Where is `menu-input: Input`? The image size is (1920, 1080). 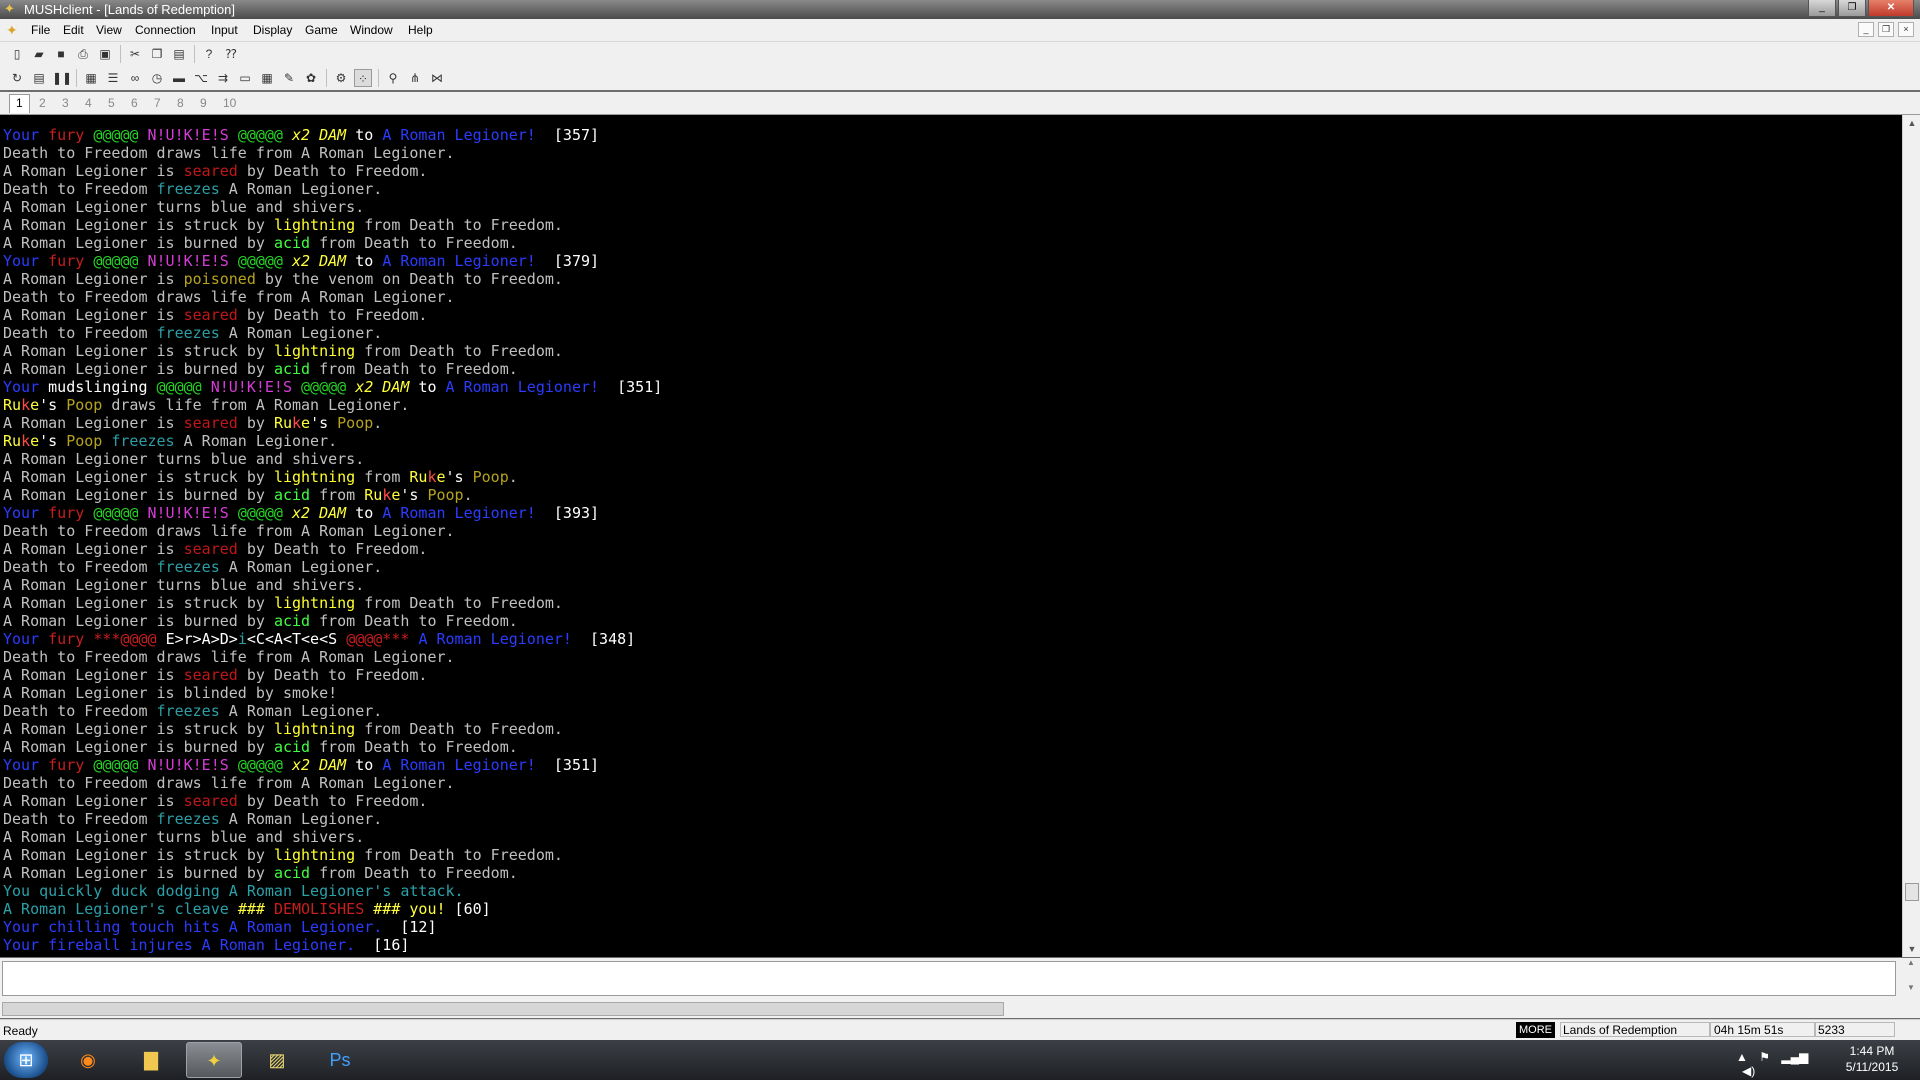
menu-input: Input is located at coordinates (224, 30).